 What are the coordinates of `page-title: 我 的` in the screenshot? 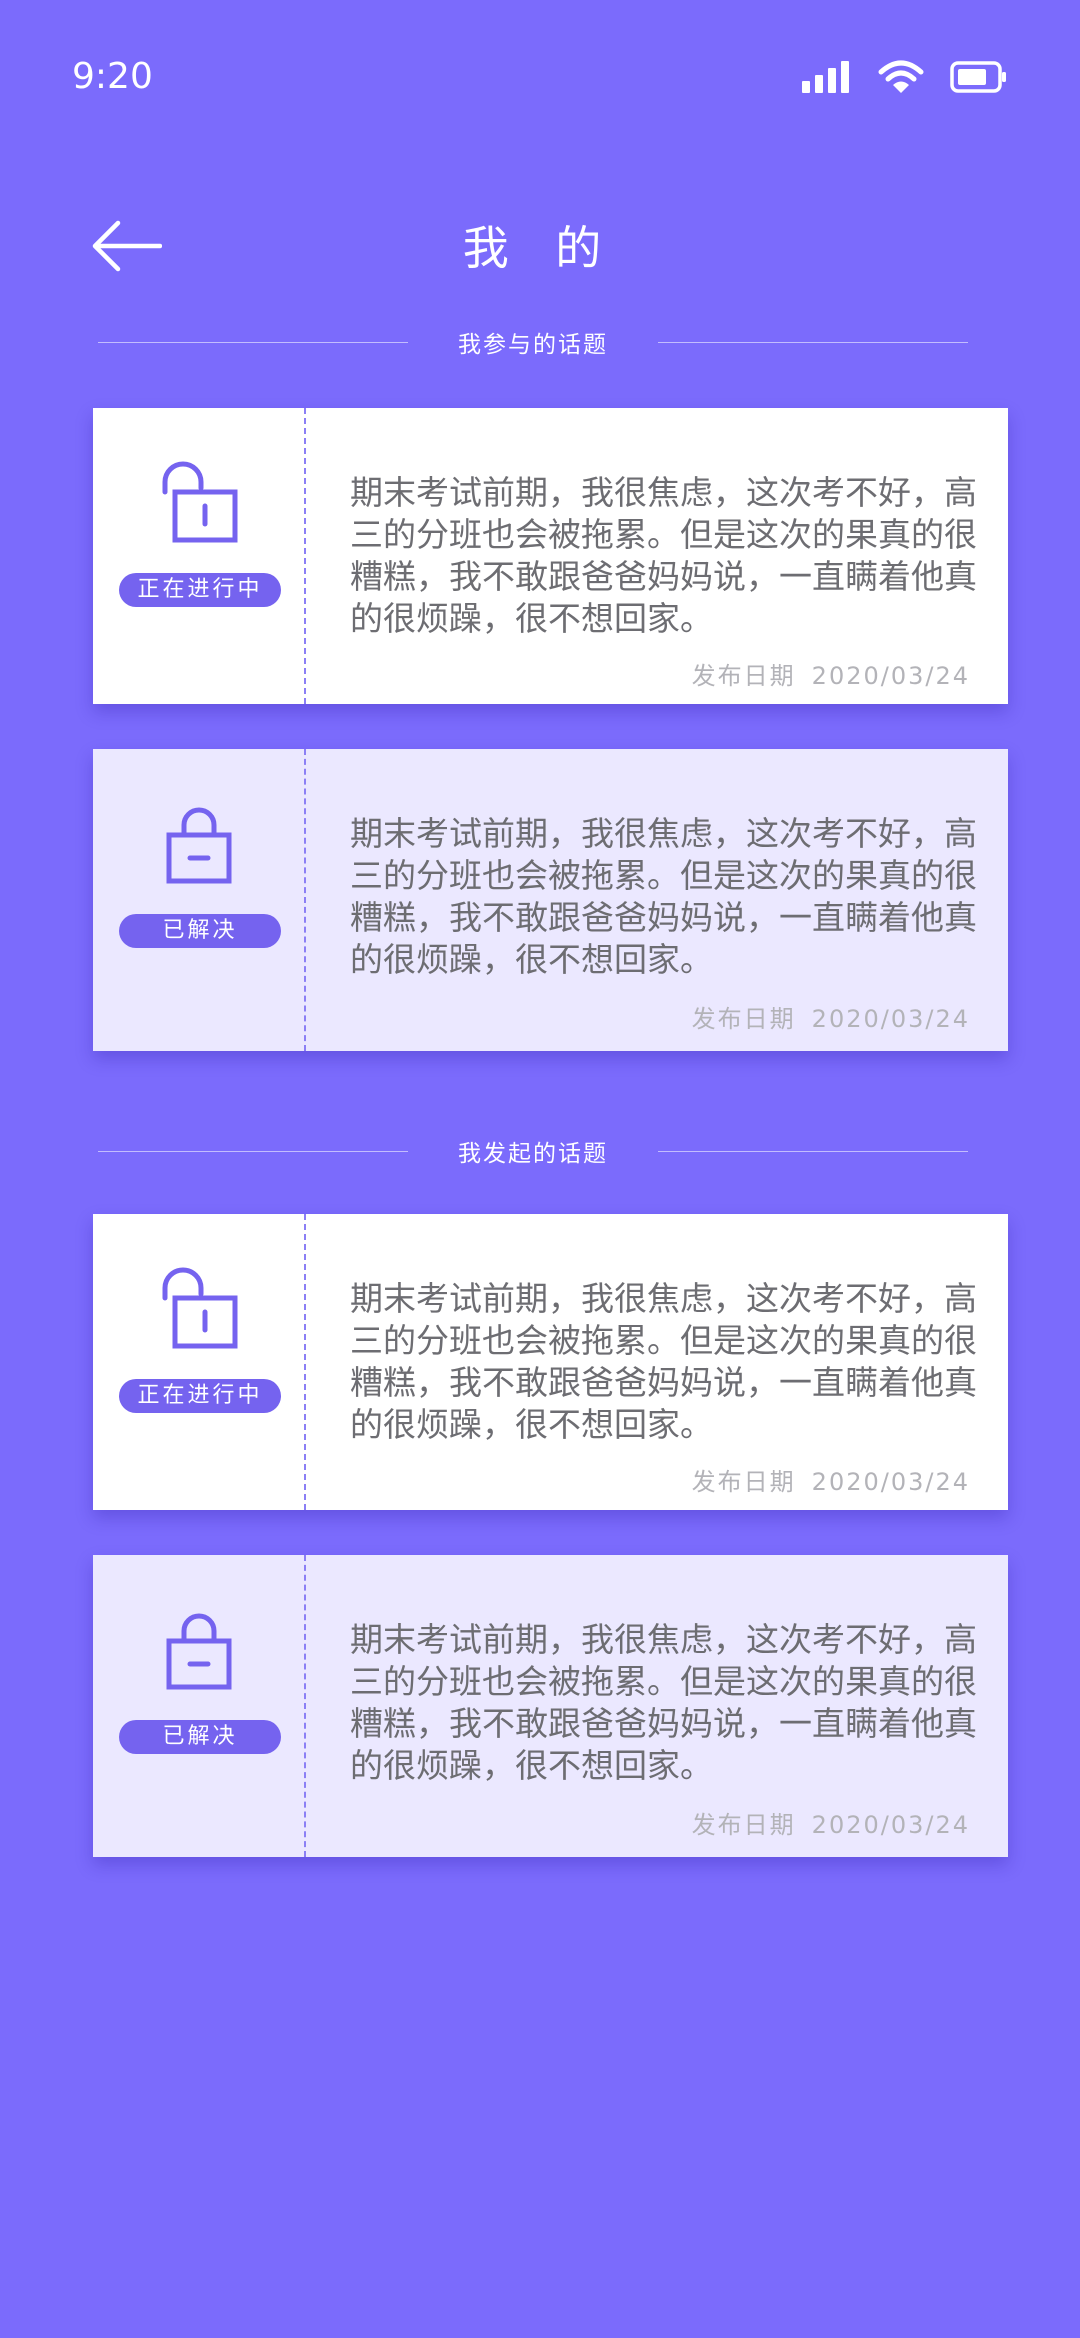 It's located at (540, 248).